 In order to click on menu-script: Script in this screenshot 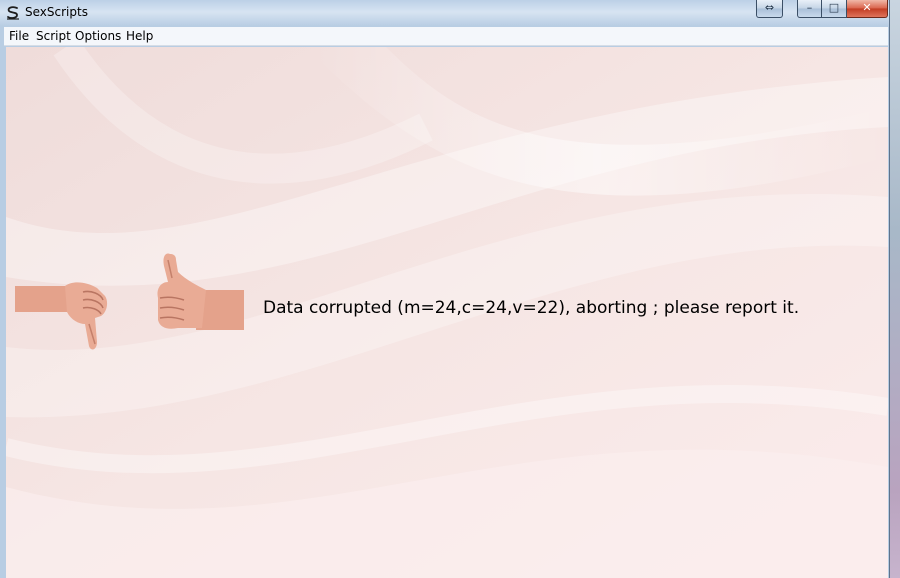, I will do `click(53, 36)`.